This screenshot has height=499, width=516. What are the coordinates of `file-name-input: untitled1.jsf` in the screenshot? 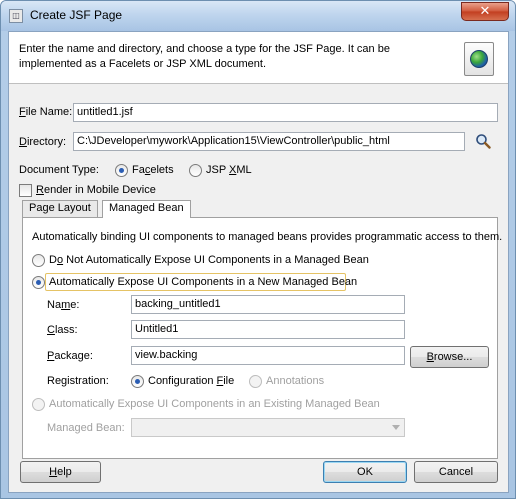 It's located at (285, 112).